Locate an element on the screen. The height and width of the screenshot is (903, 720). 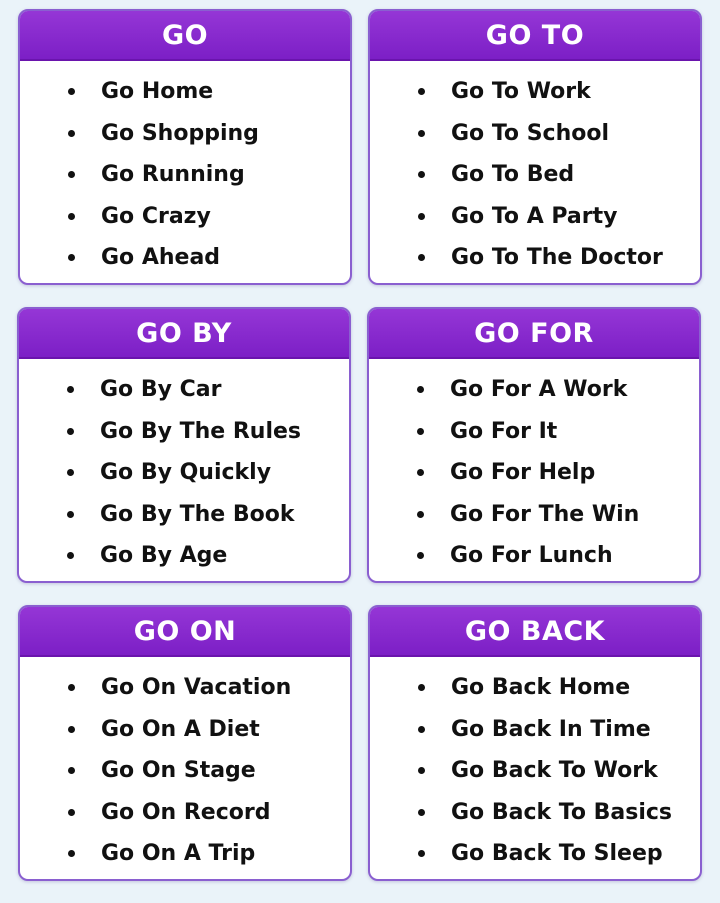
list-item: Go To Work is located at coordinates (559, 92).